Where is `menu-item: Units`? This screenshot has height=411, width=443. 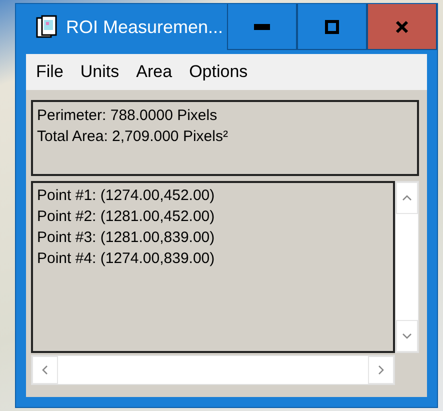 menu-item: Units is located at coordinates (100, 72).